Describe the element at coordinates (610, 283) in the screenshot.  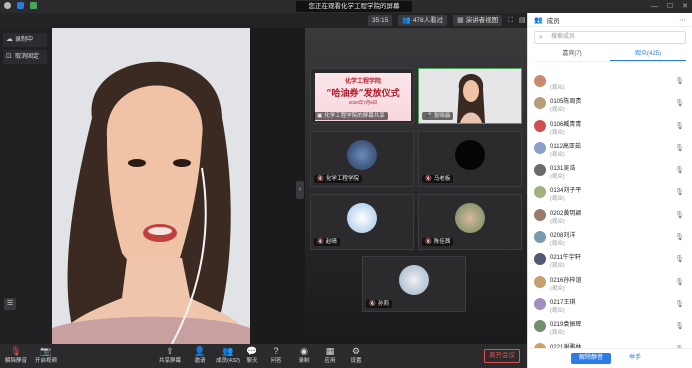
I see `list-item: 0216孙梓谊 (观众) 🎙` at that location.